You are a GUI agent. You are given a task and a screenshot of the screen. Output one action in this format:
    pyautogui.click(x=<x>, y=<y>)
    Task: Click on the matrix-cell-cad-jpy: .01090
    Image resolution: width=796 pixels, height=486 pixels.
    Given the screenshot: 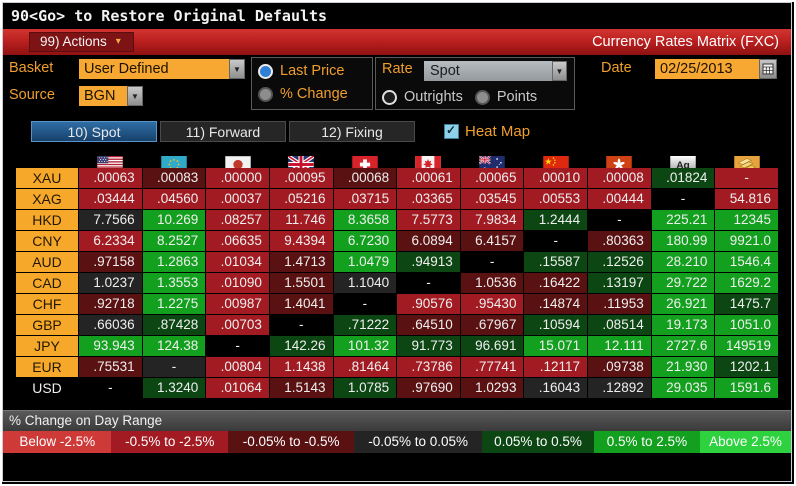 What is the action you would take?
    pyautogui.click(x=237, y=283)
    